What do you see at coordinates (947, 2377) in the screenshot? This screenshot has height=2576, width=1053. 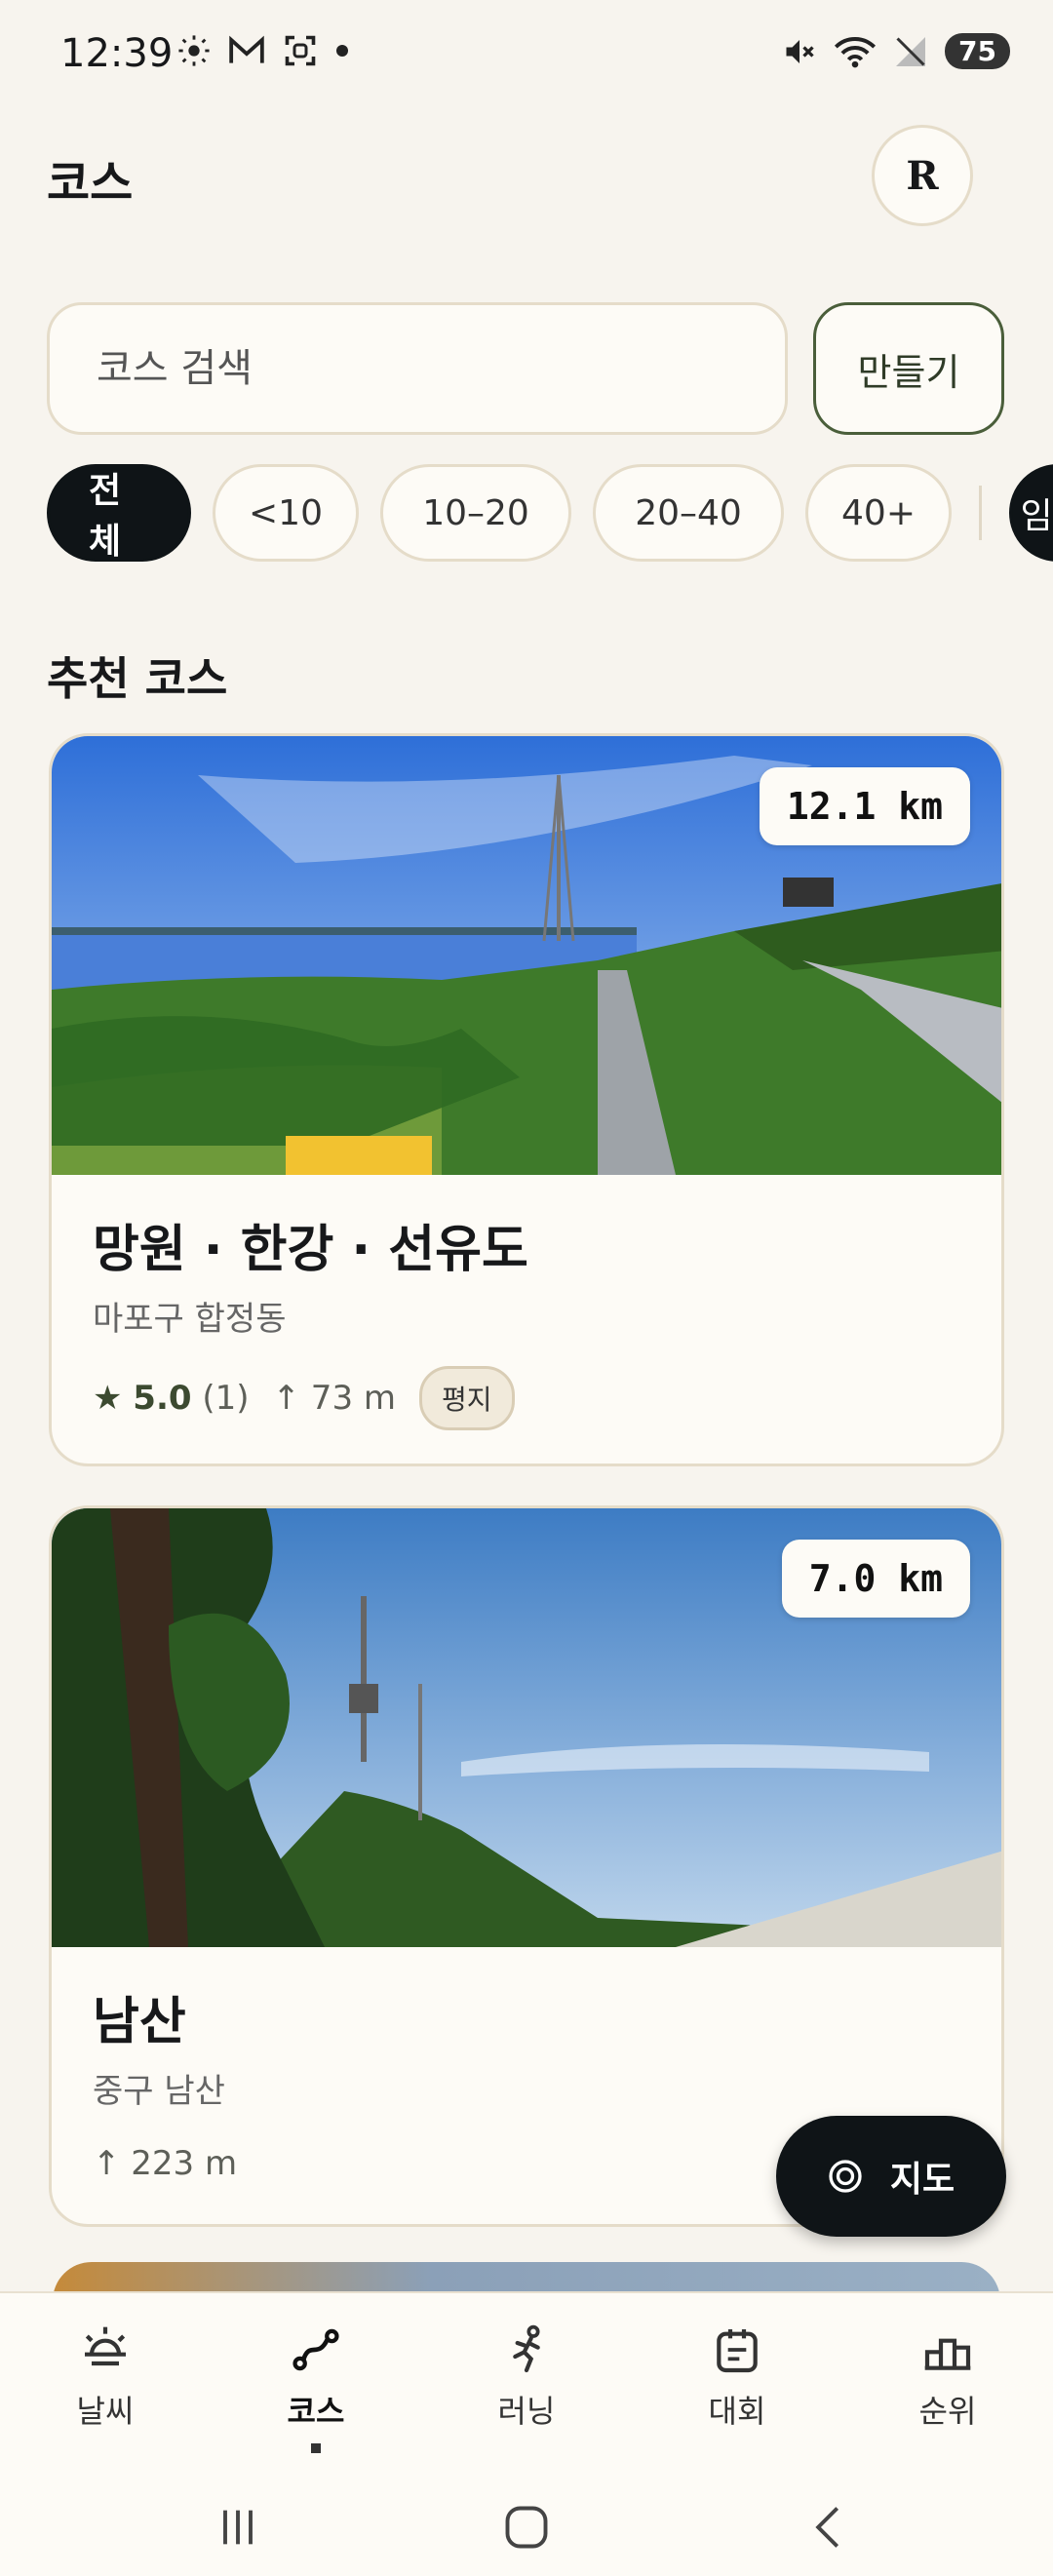 I see `nav-item-ranking: 순위` at bounding box center [947, 2377].